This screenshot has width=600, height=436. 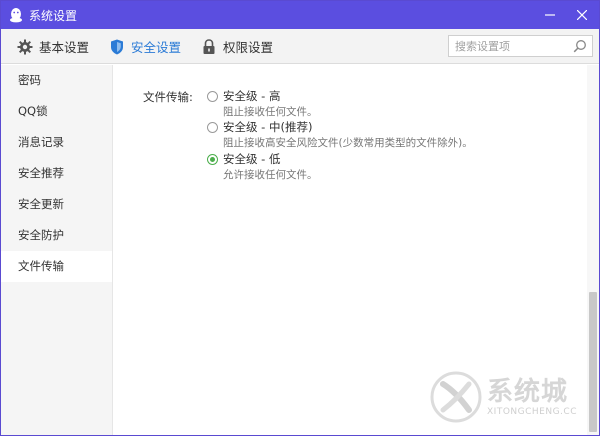 I want to click on option-description: 阻止接收高安全风险文件(少数常用类型的文件除外)。, so click(x=348, y=143).